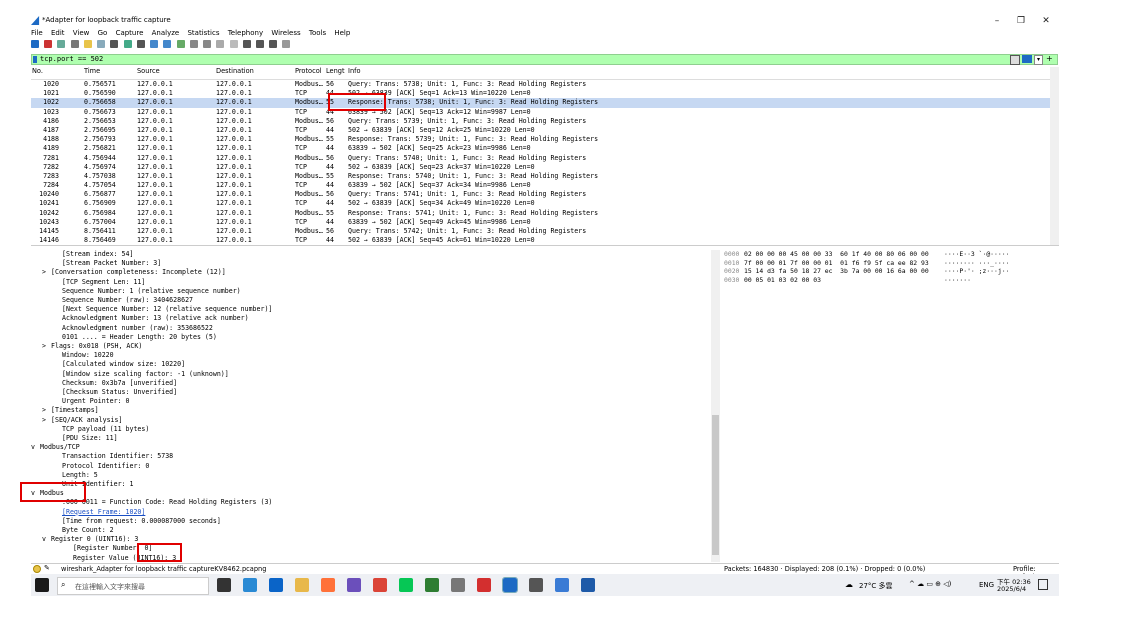  I want to click on acrobat-icon, so click(484, 585).